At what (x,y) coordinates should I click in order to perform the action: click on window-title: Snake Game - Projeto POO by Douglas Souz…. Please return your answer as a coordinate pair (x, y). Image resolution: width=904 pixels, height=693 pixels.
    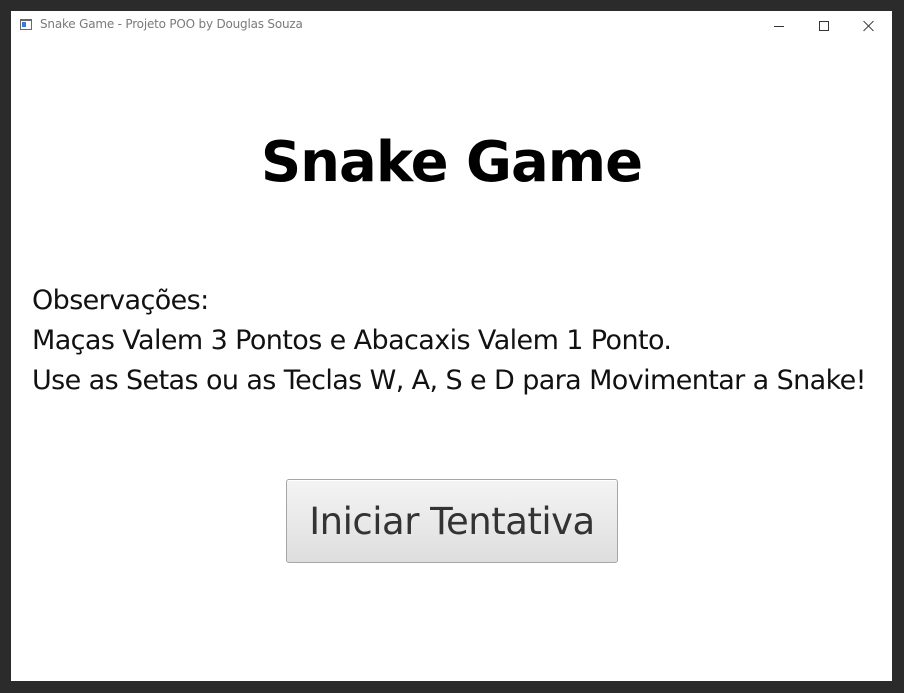
    Looking at the image, I should click on (171, 24).